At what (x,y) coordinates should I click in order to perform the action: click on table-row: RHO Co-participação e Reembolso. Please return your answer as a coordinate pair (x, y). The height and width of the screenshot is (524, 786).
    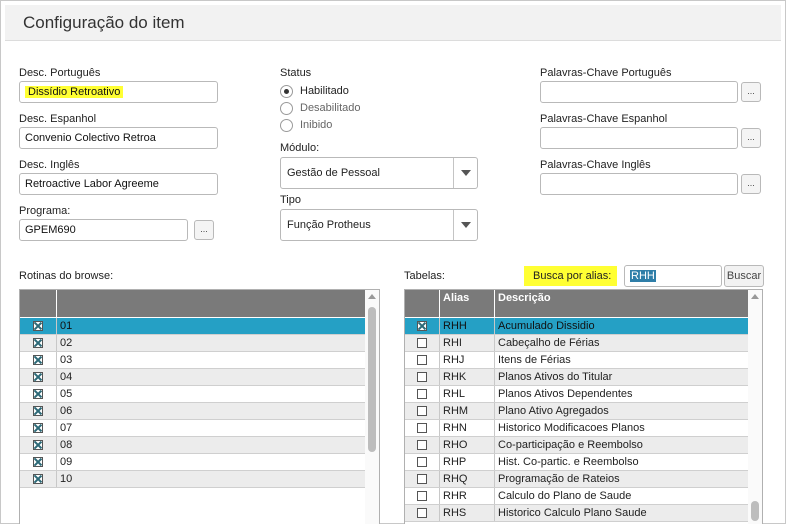
    Looking at the image, I should click on (576, 445).